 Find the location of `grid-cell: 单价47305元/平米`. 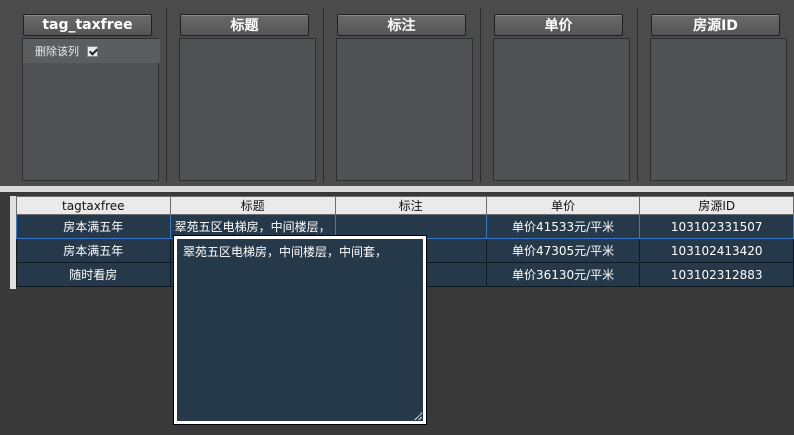

grid-cell: 单价47305元/平米 is located at coordinates (563, 250).